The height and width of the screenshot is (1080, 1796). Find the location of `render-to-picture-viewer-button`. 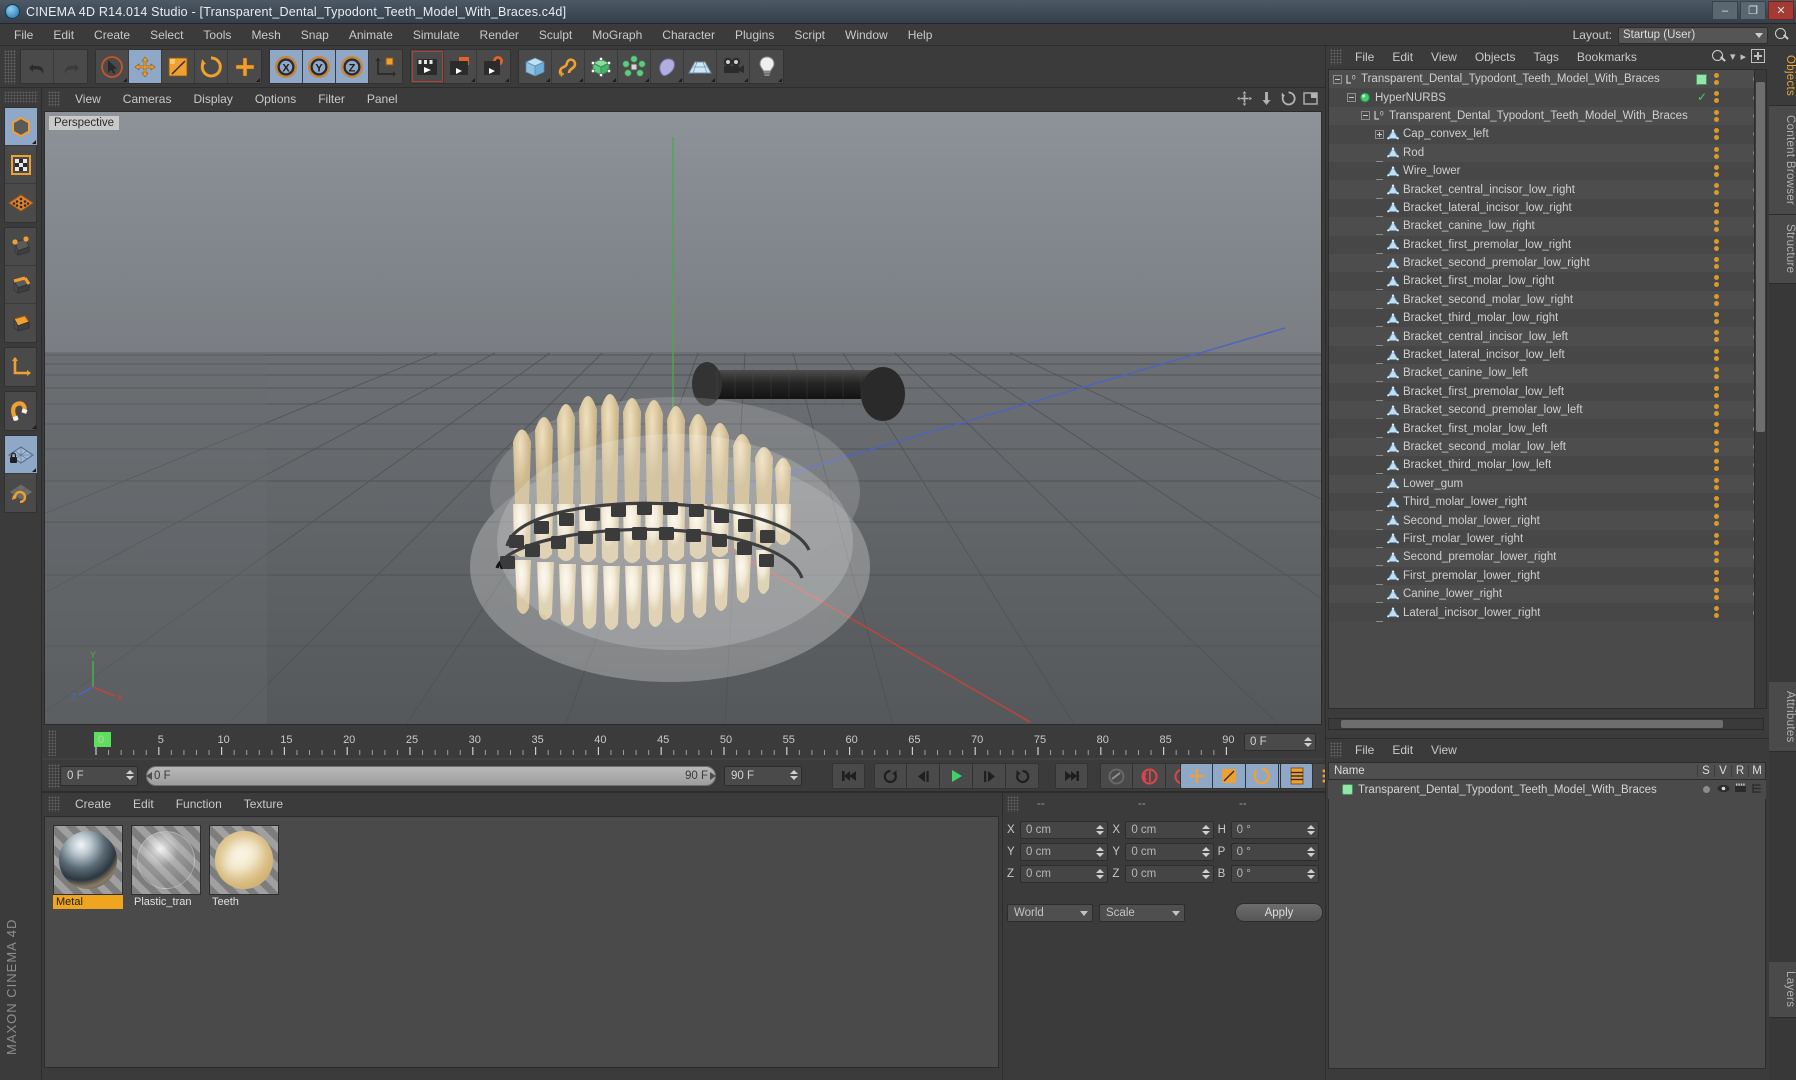

render-to-picture-viewer-button is located at coordinates (460, 66).